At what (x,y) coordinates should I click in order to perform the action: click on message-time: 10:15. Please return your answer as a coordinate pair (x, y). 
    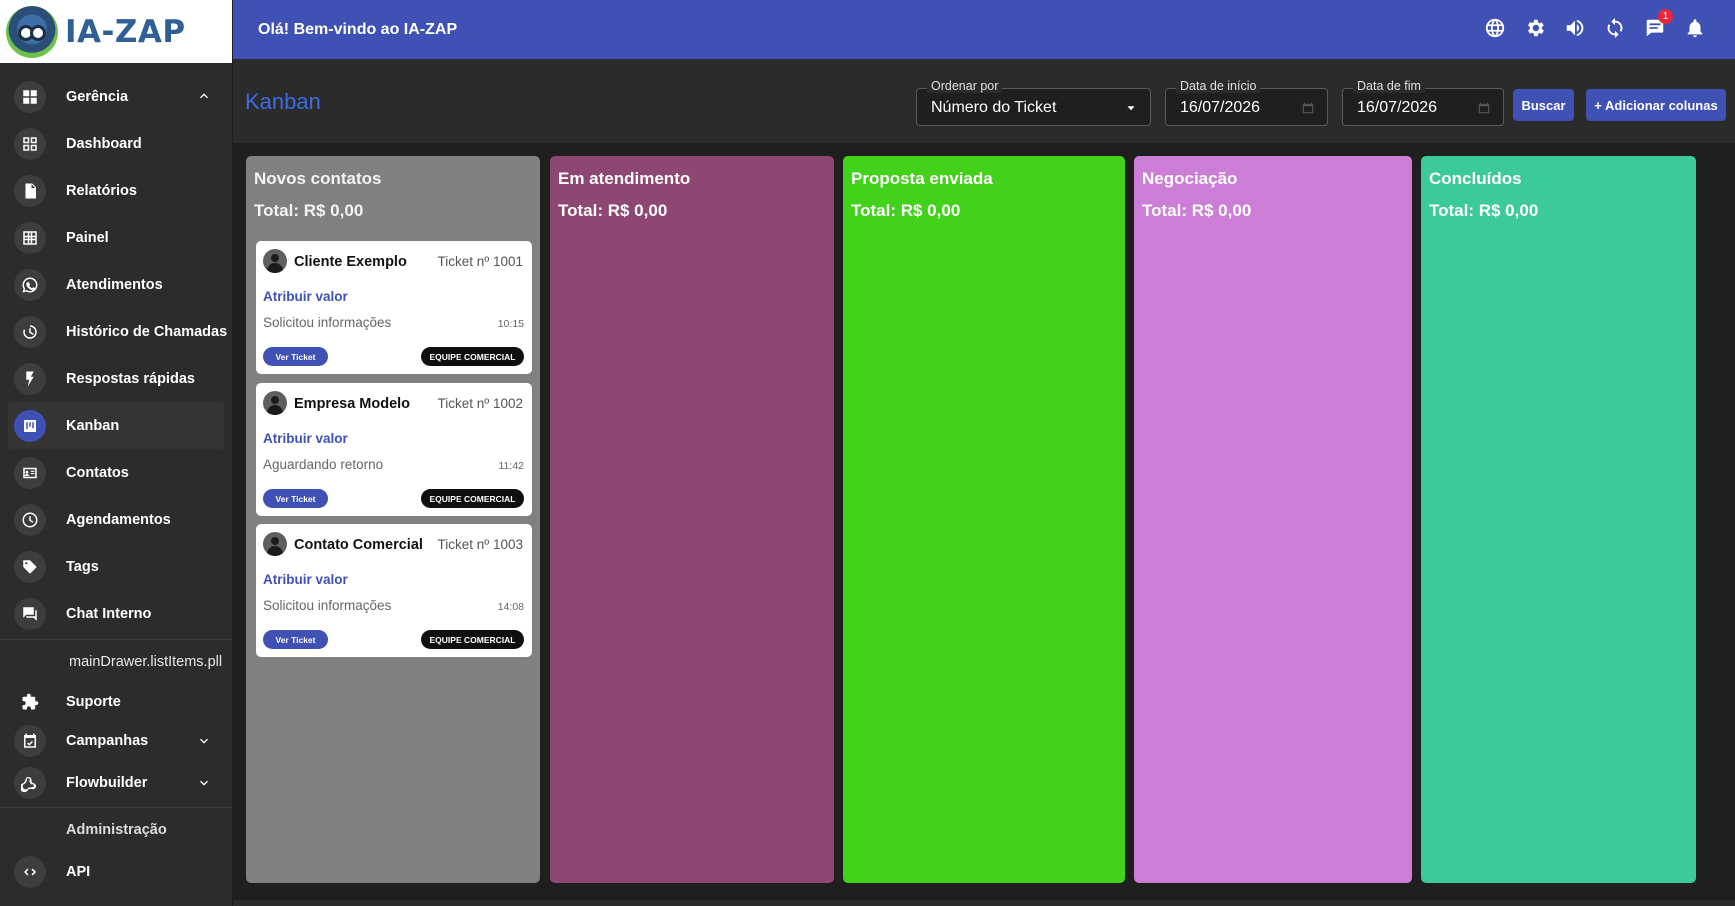
    Looking at the image, I should click on (510, 324).